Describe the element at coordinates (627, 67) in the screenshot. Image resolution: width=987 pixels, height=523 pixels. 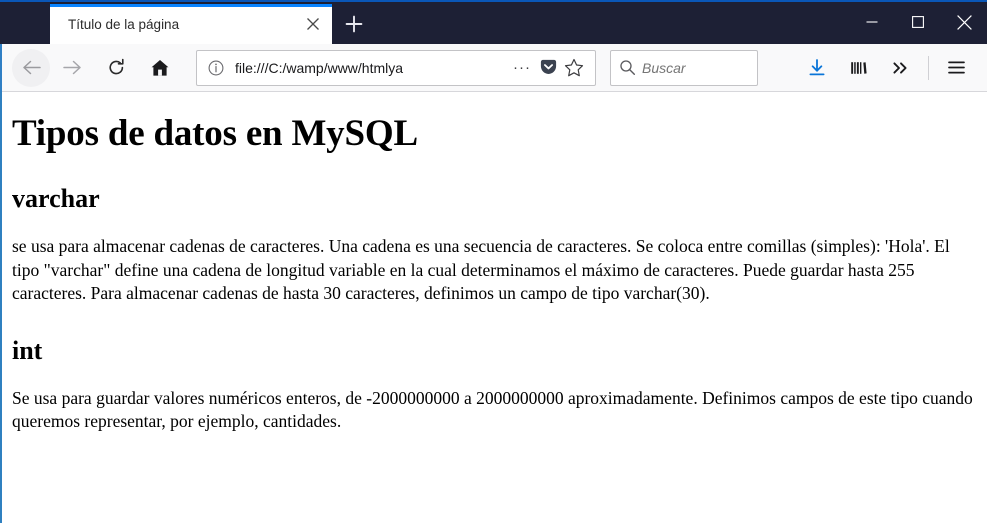
I see `search-icon` at that location.